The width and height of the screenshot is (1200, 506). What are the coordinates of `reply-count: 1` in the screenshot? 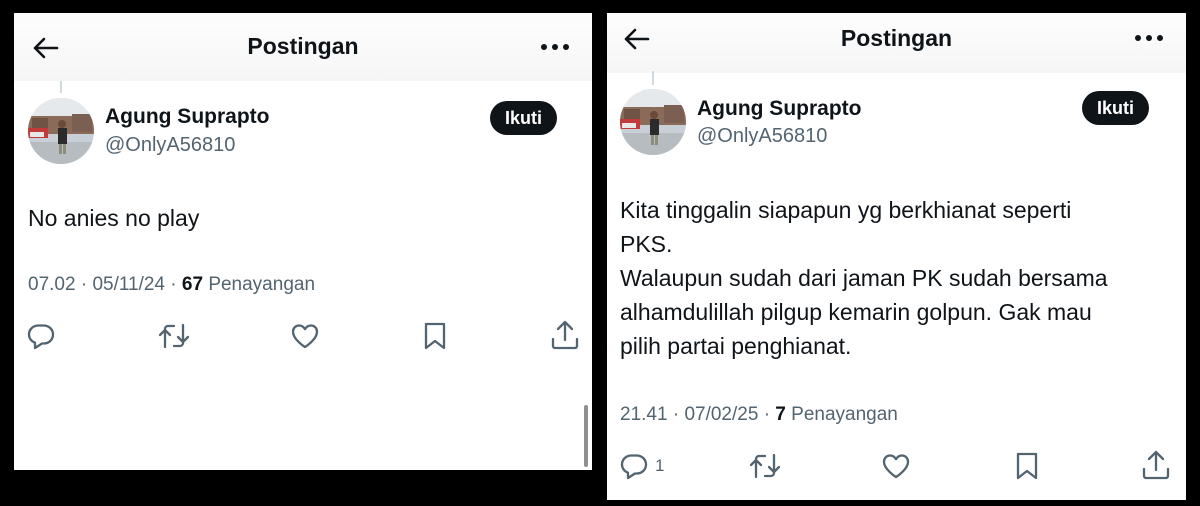 It's located at (660, 465).